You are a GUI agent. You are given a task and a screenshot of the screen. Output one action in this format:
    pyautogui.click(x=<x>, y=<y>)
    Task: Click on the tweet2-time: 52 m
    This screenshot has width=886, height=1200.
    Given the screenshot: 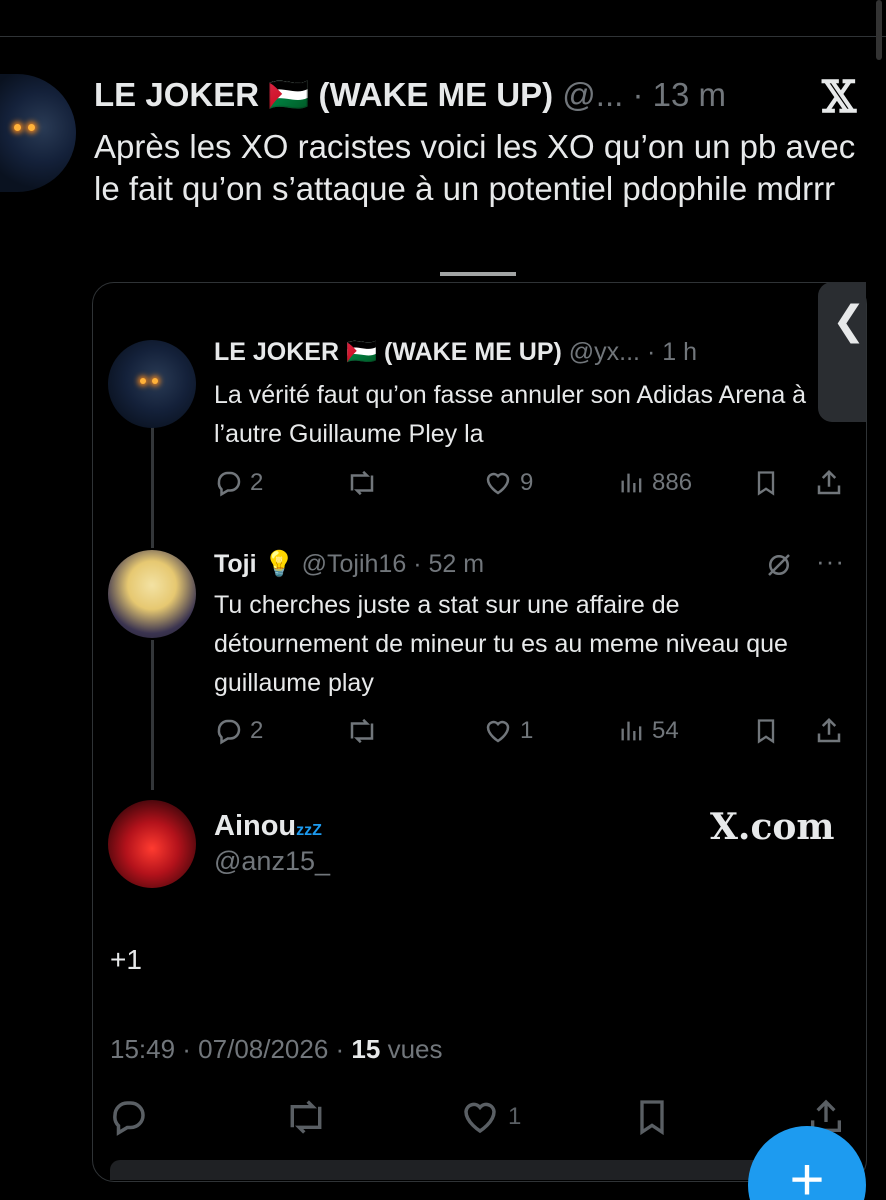 What is the action you would take?
    pyautogui.click(x=456, y=564)
    